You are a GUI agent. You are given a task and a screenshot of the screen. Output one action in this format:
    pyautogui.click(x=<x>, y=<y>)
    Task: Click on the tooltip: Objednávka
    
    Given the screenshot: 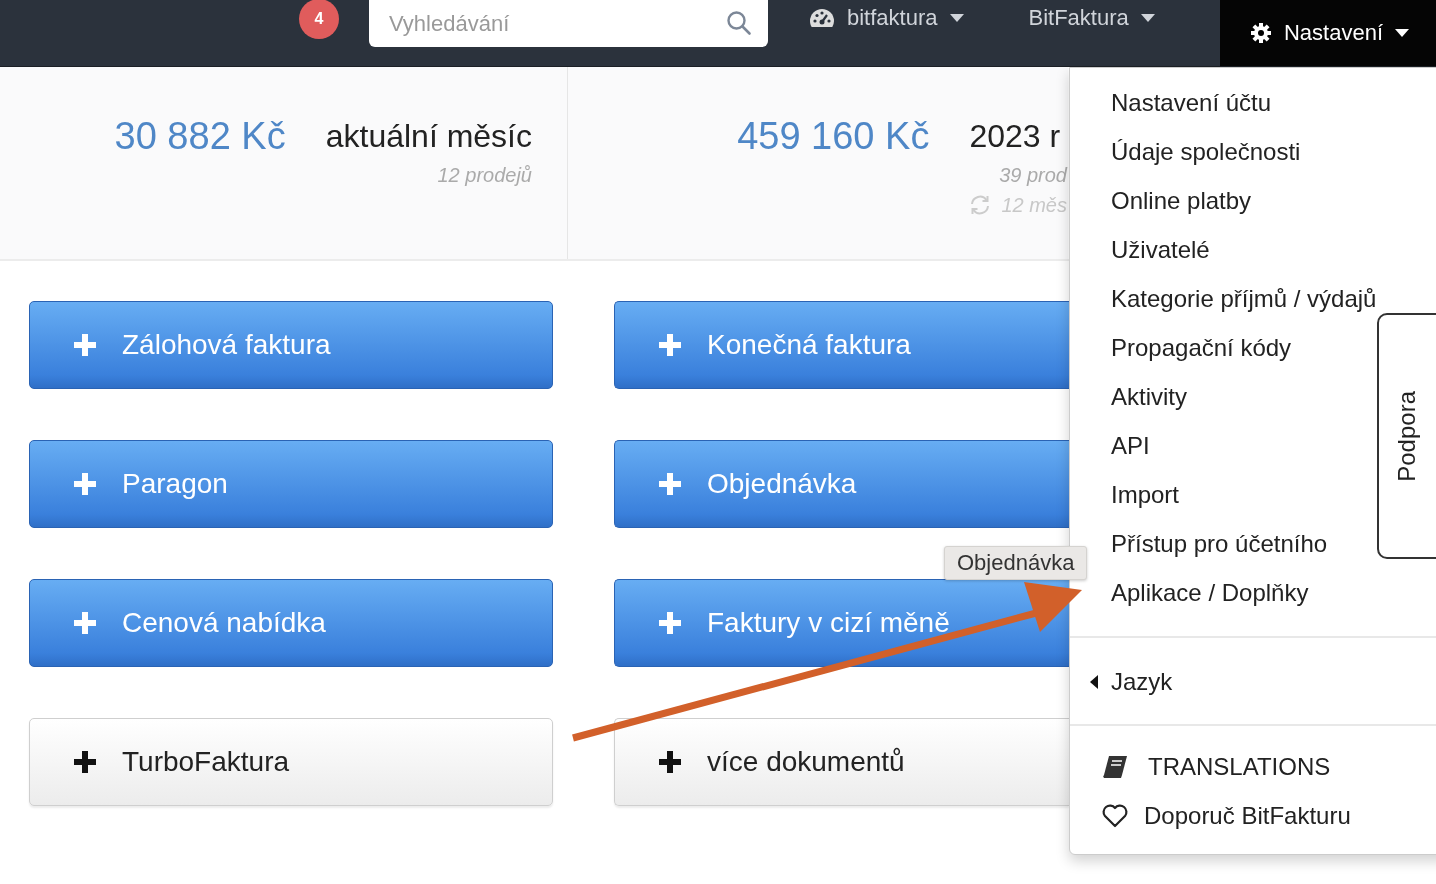 What is the action you would take?
    pyautogui.click(x=1016, y=563)
    